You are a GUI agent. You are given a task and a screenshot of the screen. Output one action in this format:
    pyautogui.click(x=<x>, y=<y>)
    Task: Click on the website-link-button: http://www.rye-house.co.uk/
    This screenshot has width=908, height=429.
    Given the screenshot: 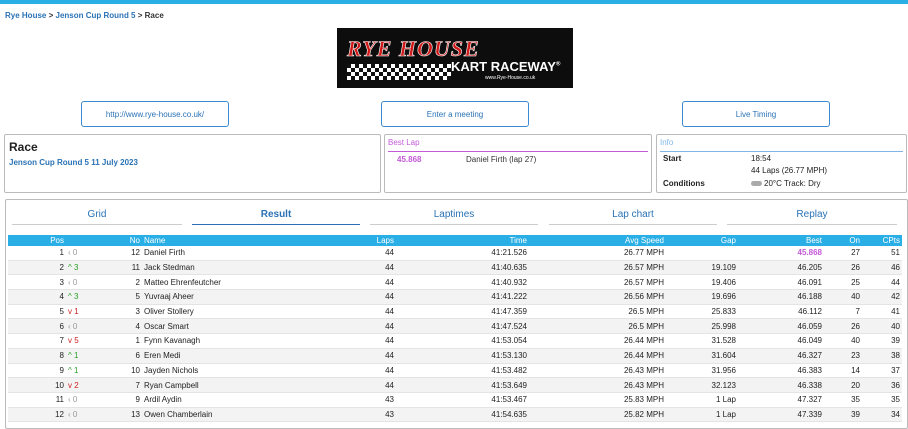 What is the action you would take?
    pyautogui.click(x=155, y=114)
    